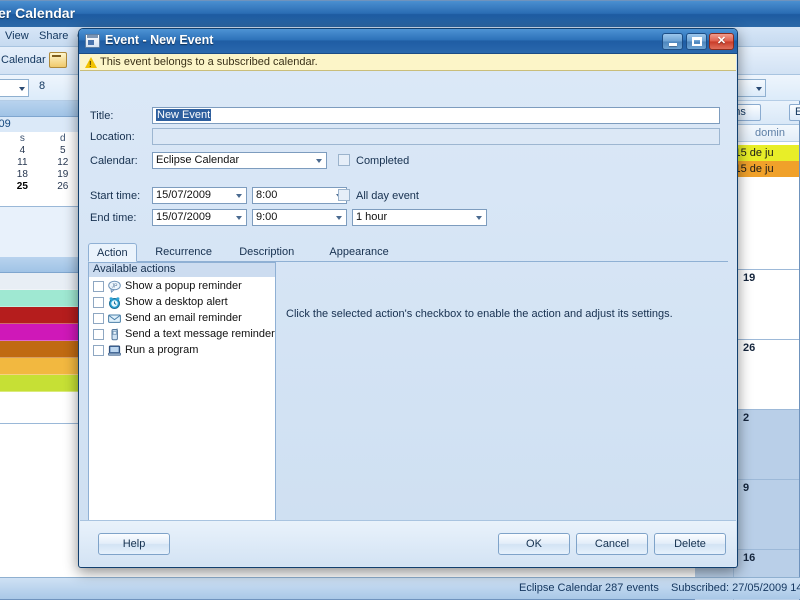  Describe the element at coordinates (344, 160) in the screenshot. I see `completed-checkbox` at that location.